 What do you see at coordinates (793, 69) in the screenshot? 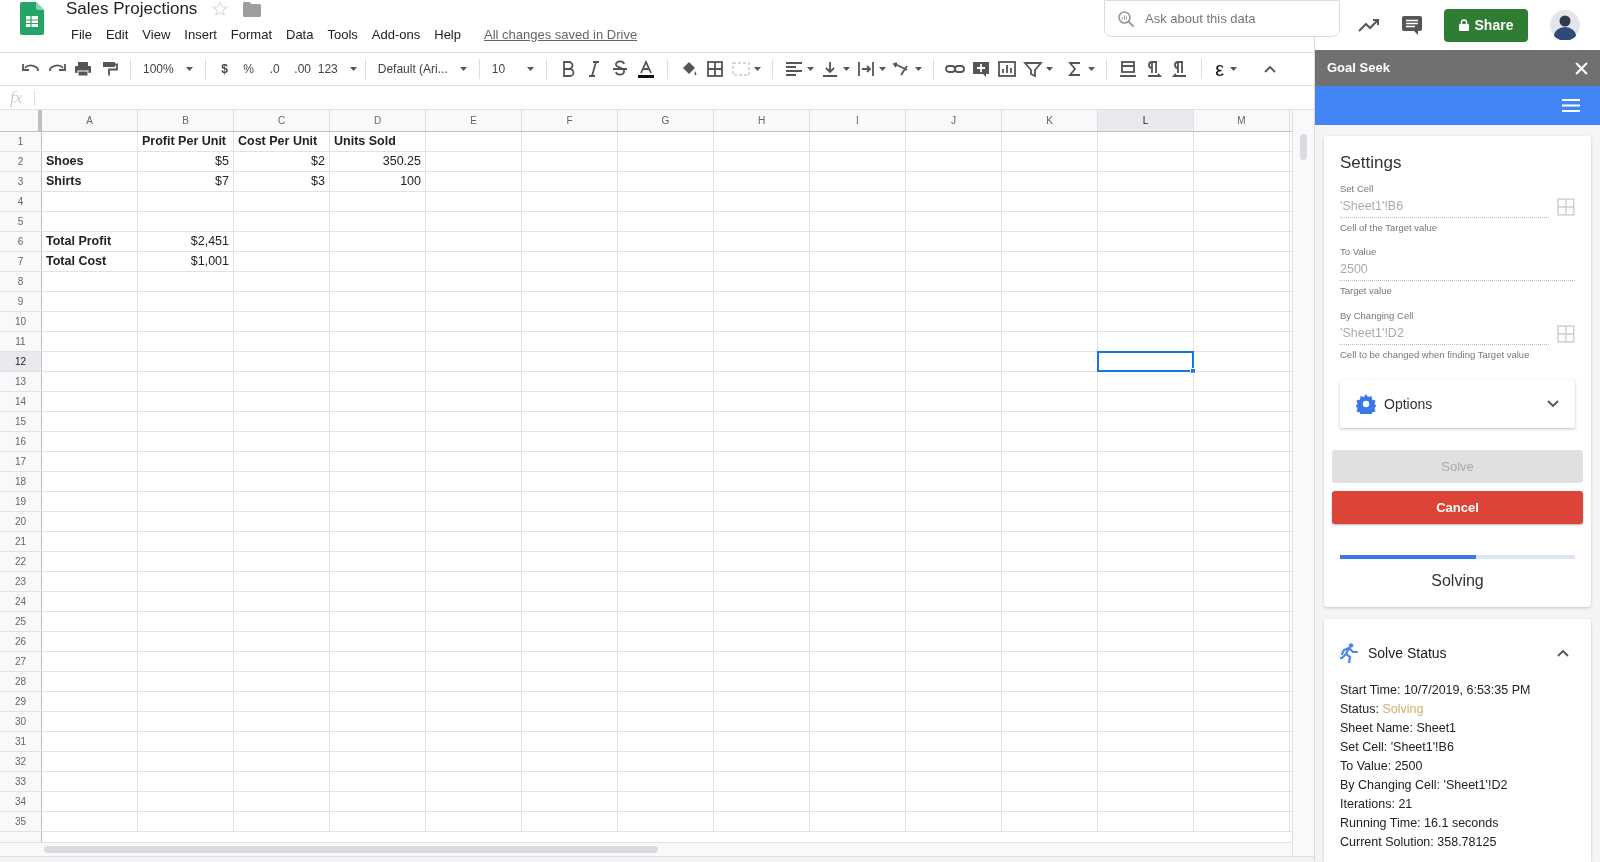
I see `align-icon` at bounding box center [793, 69].